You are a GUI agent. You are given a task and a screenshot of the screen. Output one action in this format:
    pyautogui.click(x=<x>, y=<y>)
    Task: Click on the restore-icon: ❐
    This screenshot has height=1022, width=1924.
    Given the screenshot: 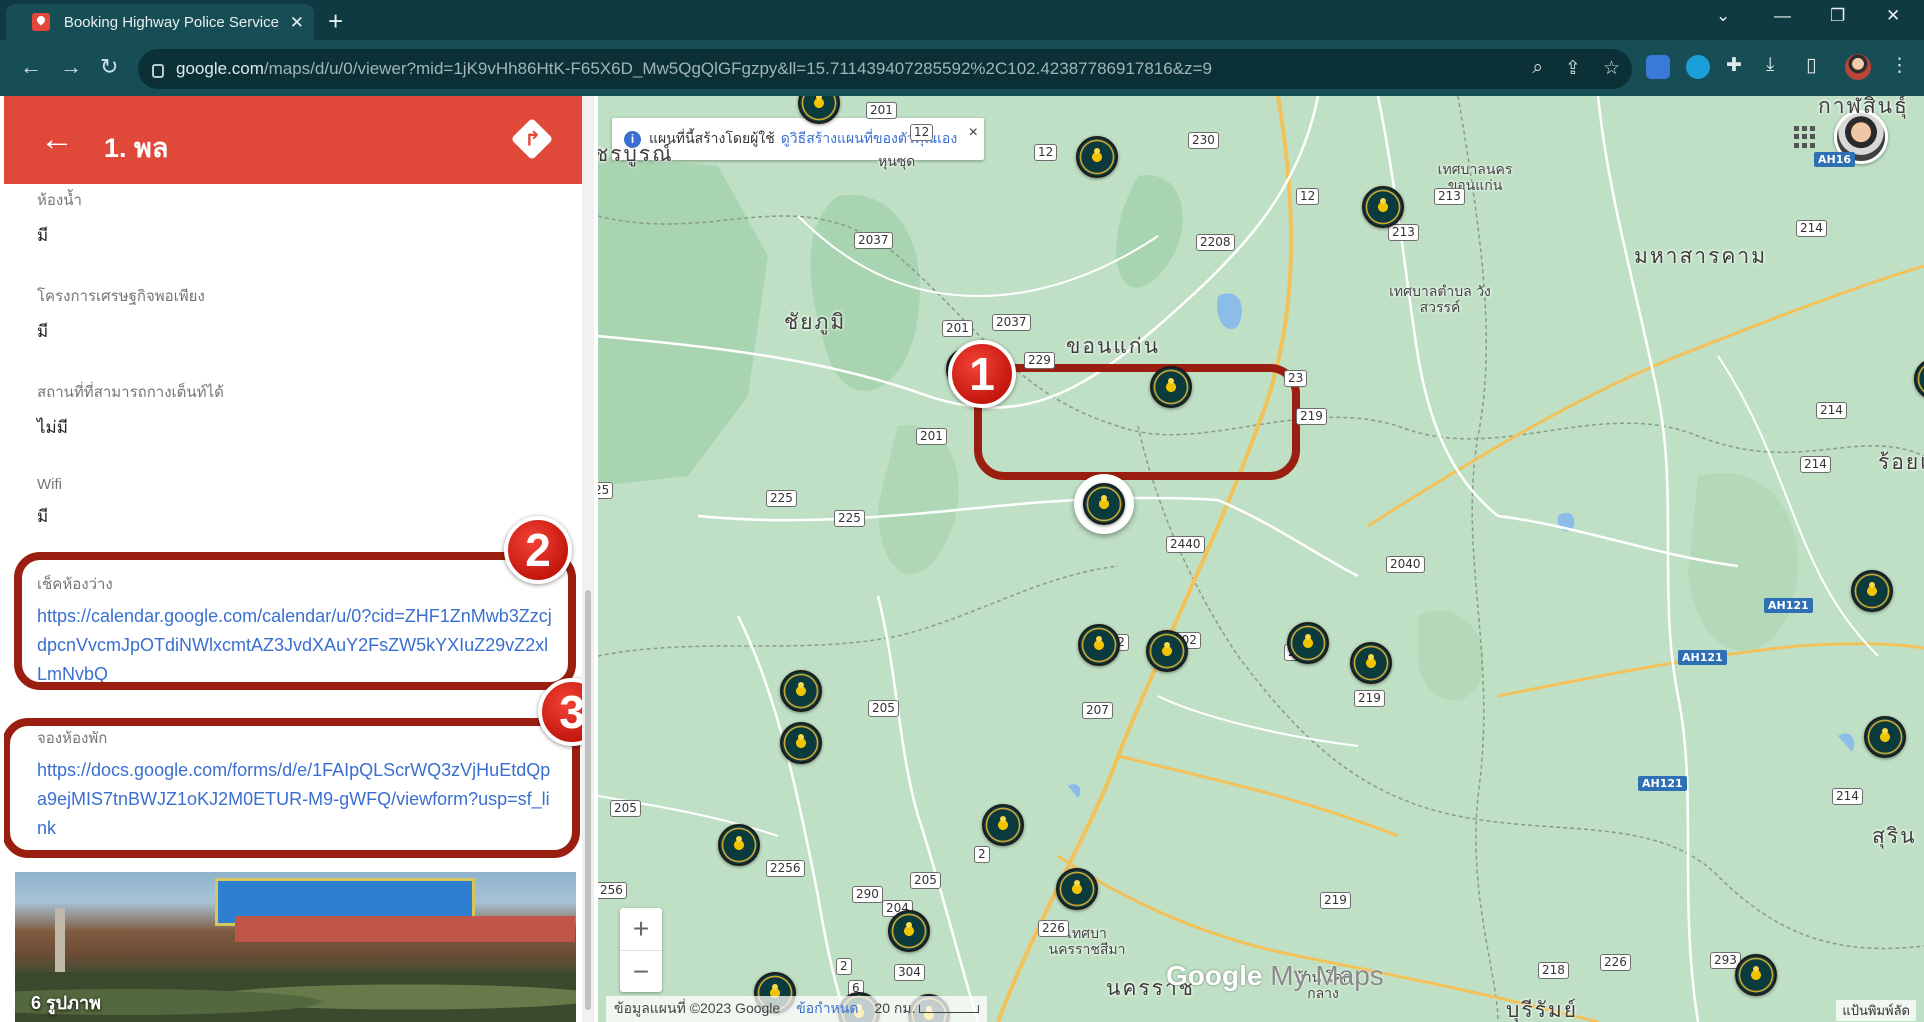 What is the action you would take?
    pyautogui.click(x=1837, y=16)
    